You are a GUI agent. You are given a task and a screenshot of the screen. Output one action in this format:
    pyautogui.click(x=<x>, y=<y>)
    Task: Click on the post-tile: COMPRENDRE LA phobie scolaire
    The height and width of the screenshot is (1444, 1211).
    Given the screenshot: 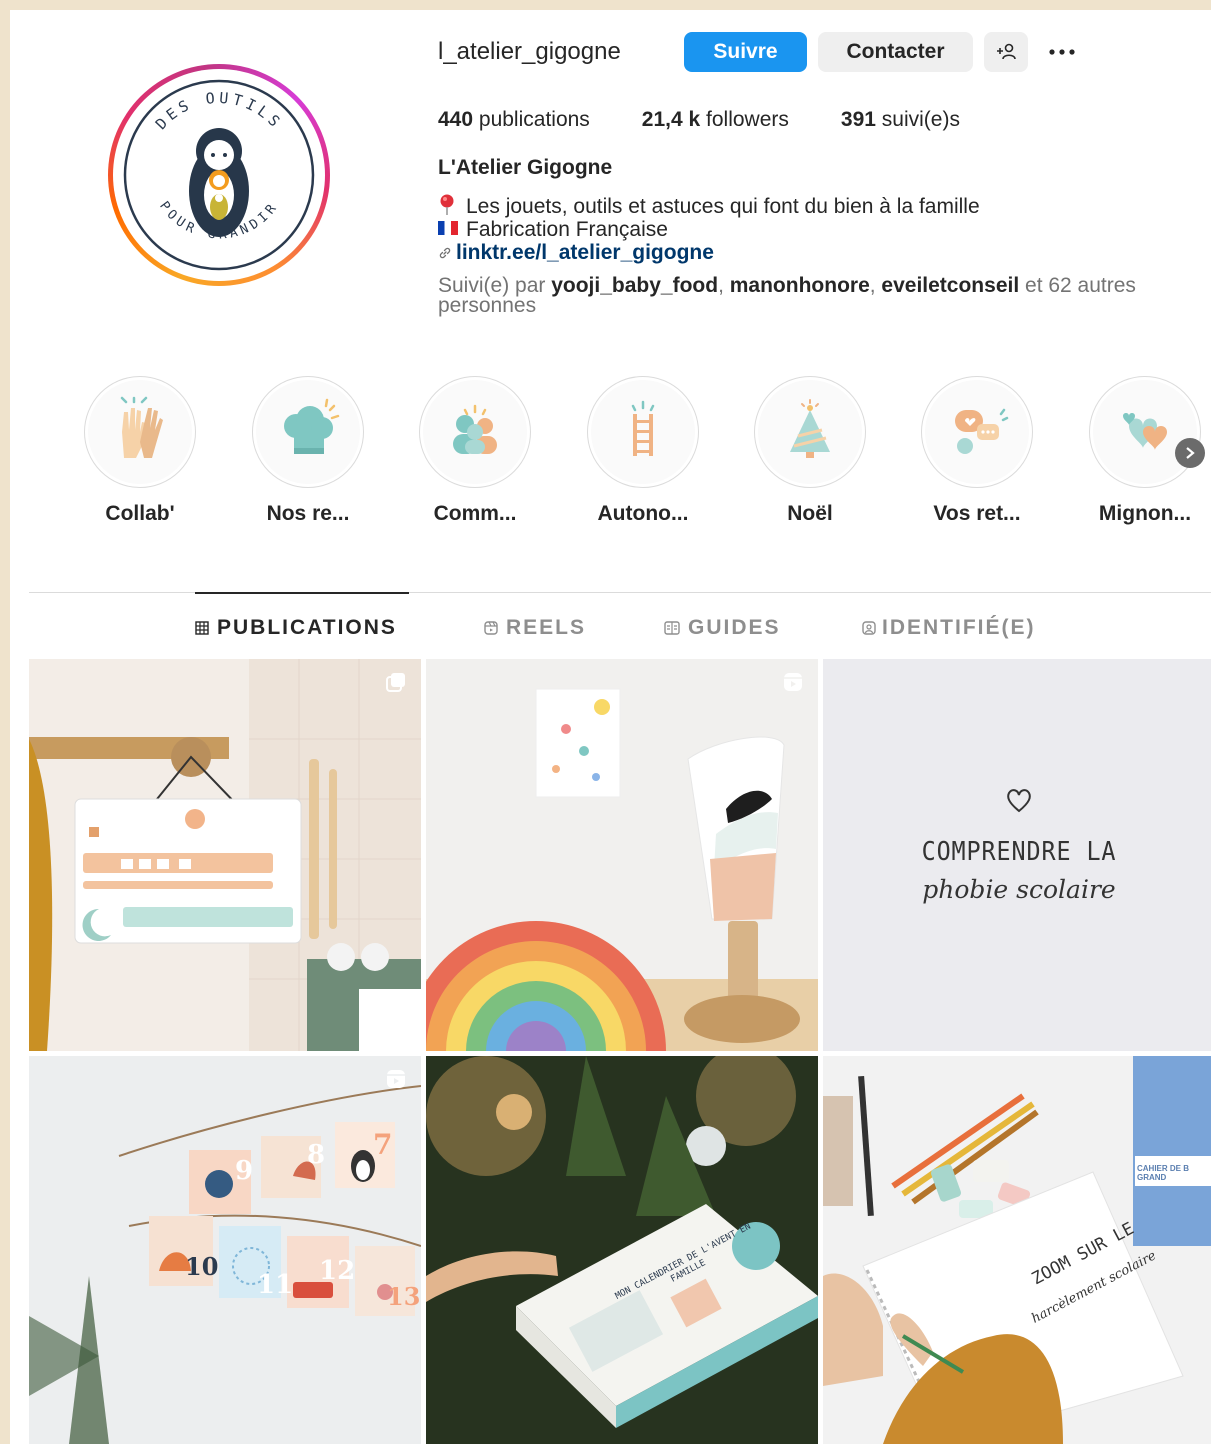 What is the action you would take?
    pyautogui.click(x=1017, y=855)
    